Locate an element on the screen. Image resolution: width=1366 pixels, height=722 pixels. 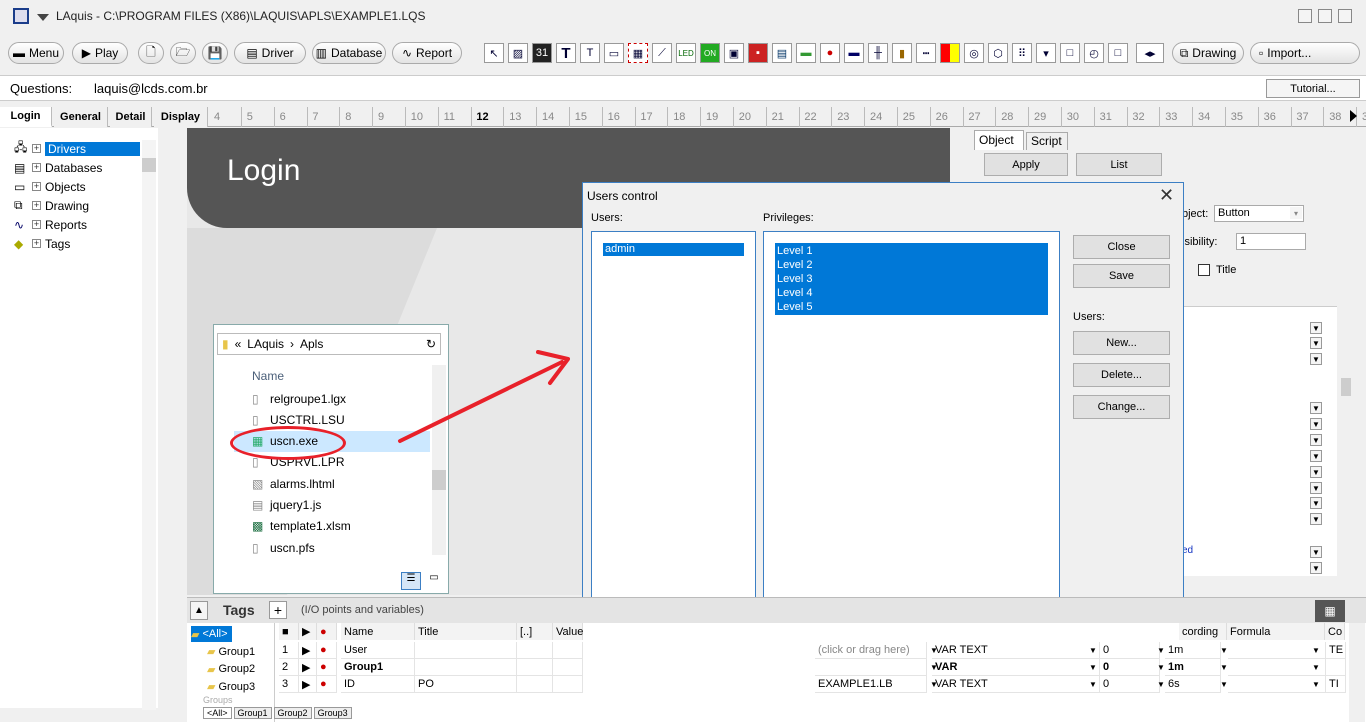
tab-31: 31 is located at coordinates (1112, 117).